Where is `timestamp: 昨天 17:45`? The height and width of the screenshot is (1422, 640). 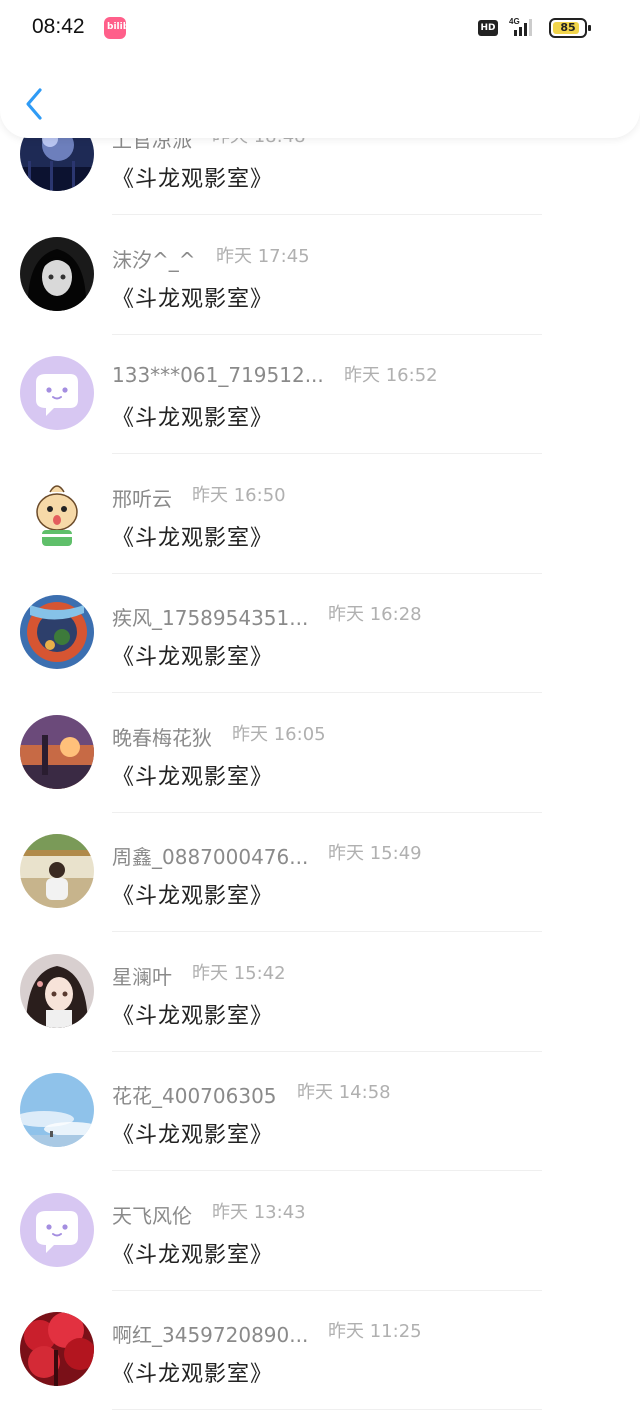 timestamp: 昨天 17:45 is located at coordinates (263, 256).